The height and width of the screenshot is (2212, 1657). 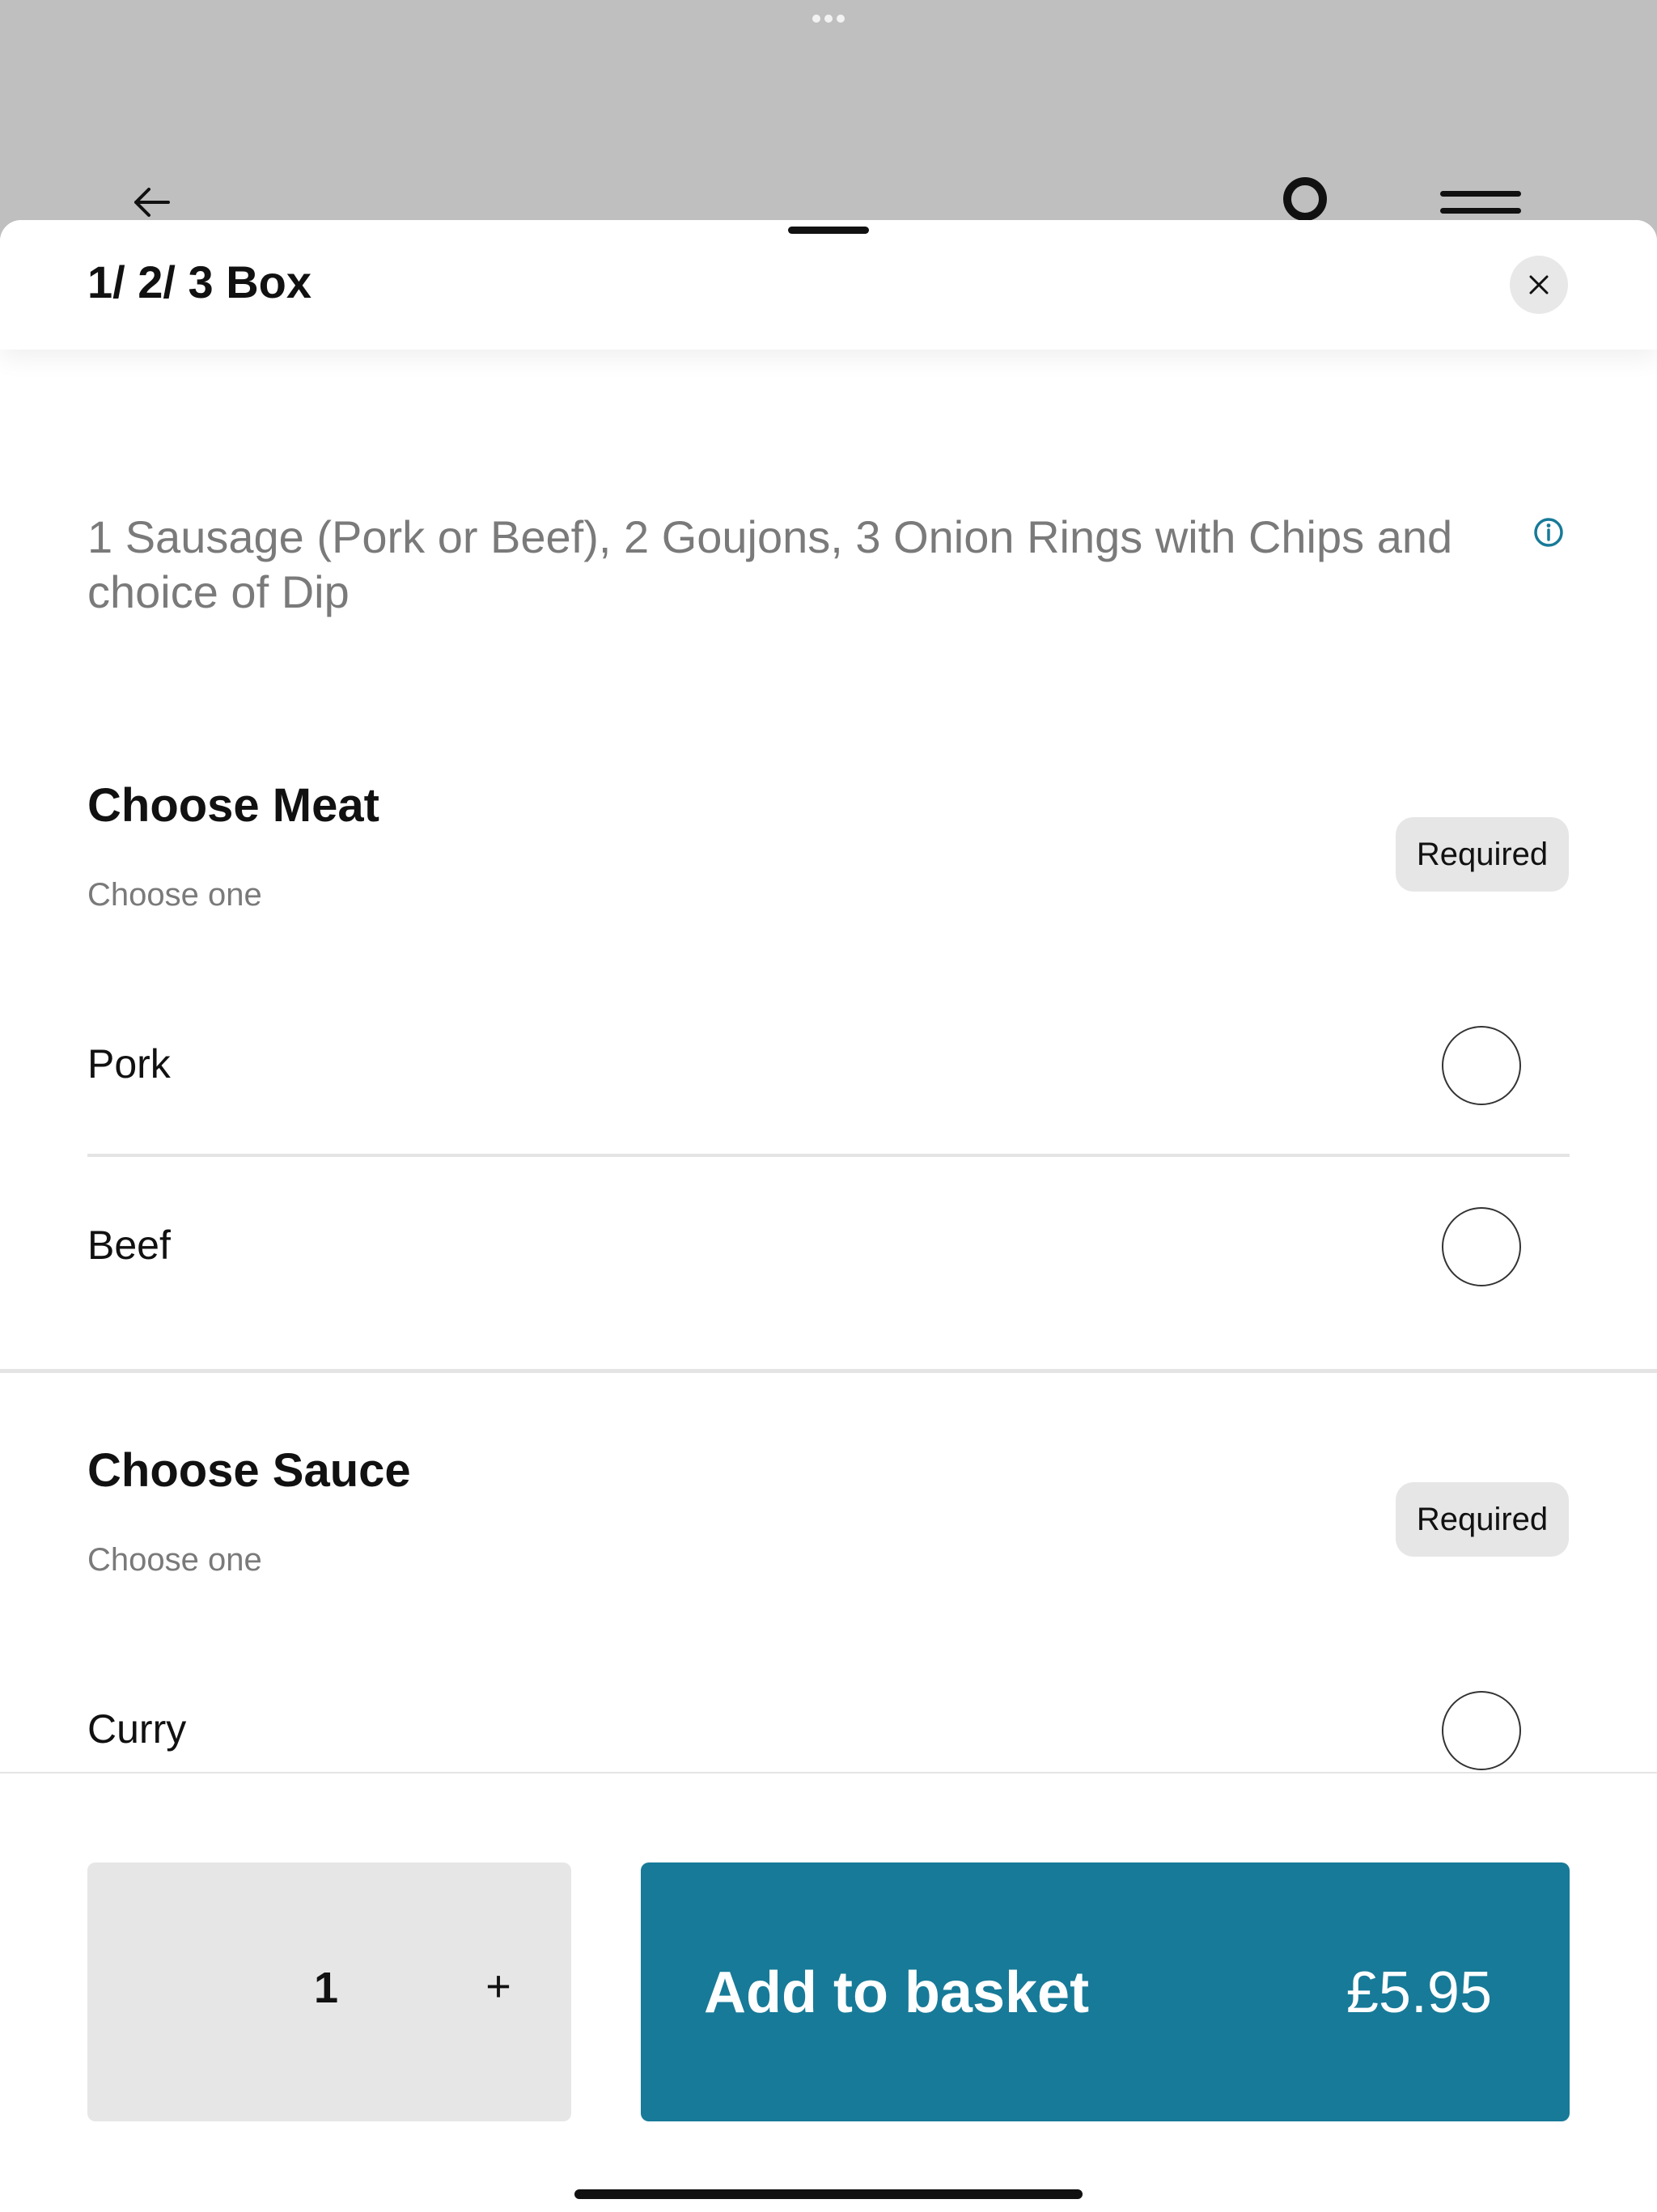 What do you see at coordinates (828, 19) in the screenshot?
I see `multitasking-dots-icon` at bounding box center [828, 19].